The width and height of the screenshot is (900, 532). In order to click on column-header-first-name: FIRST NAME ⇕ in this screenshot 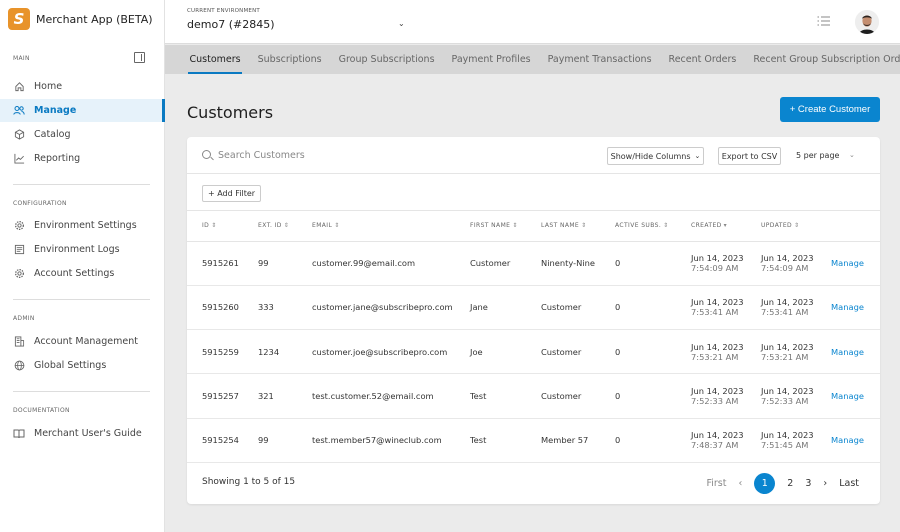, I will do `click(505, 226)`.